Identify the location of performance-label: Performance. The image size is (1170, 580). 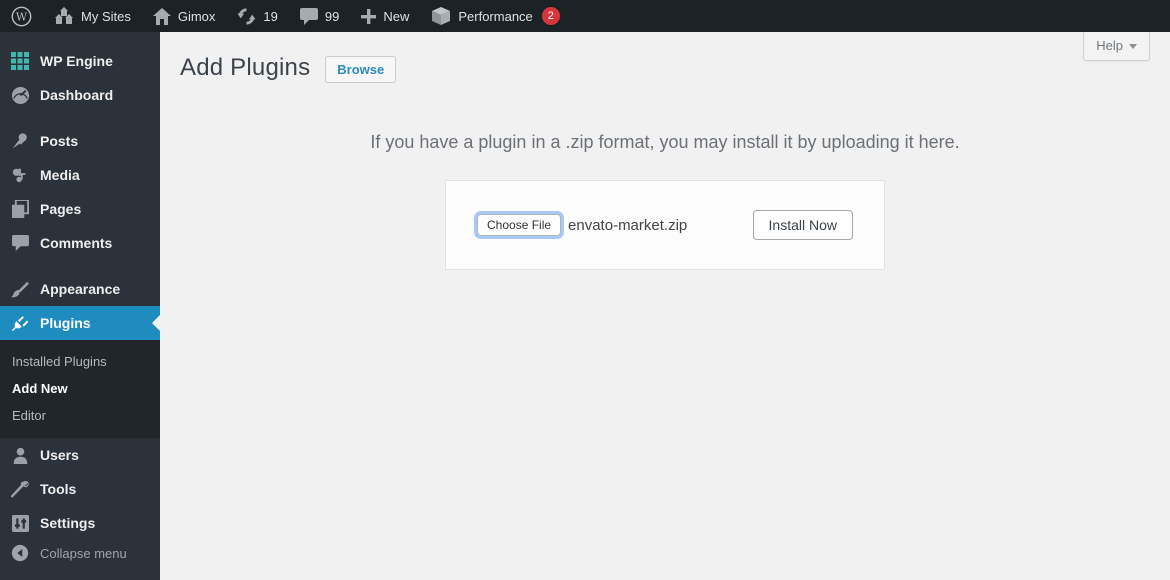
(495, 16).